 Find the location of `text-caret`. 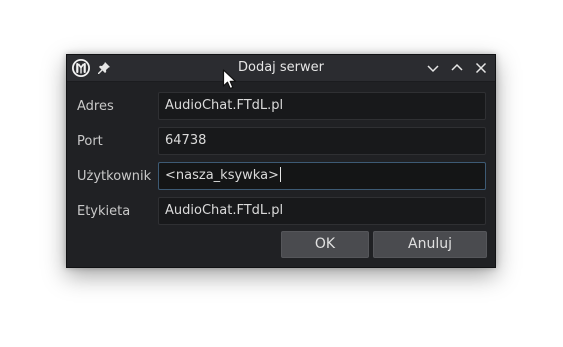

text-caret is located at coordinates (280, 174).